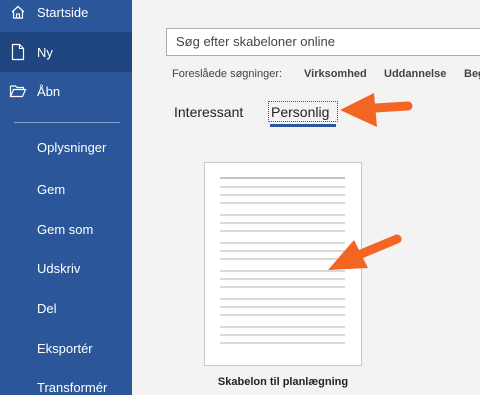  Describe the element at coordinates (208, 112) in the screenshot. I see `tab-interessant: Interessant` at that location.